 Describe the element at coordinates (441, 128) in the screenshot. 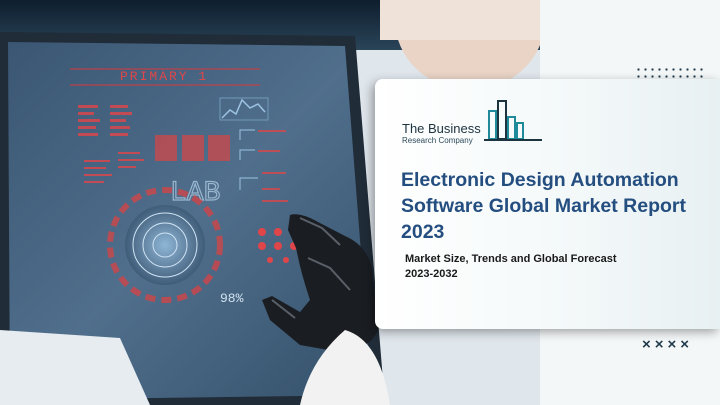

I see `logo-name: The Business` at that location.